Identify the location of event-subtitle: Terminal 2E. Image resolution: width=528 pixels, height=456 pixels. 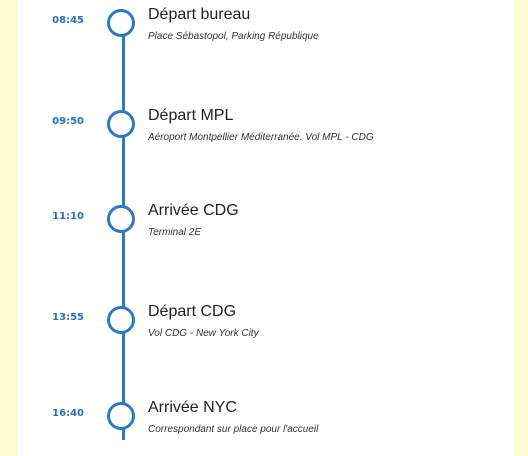
(174, 232).